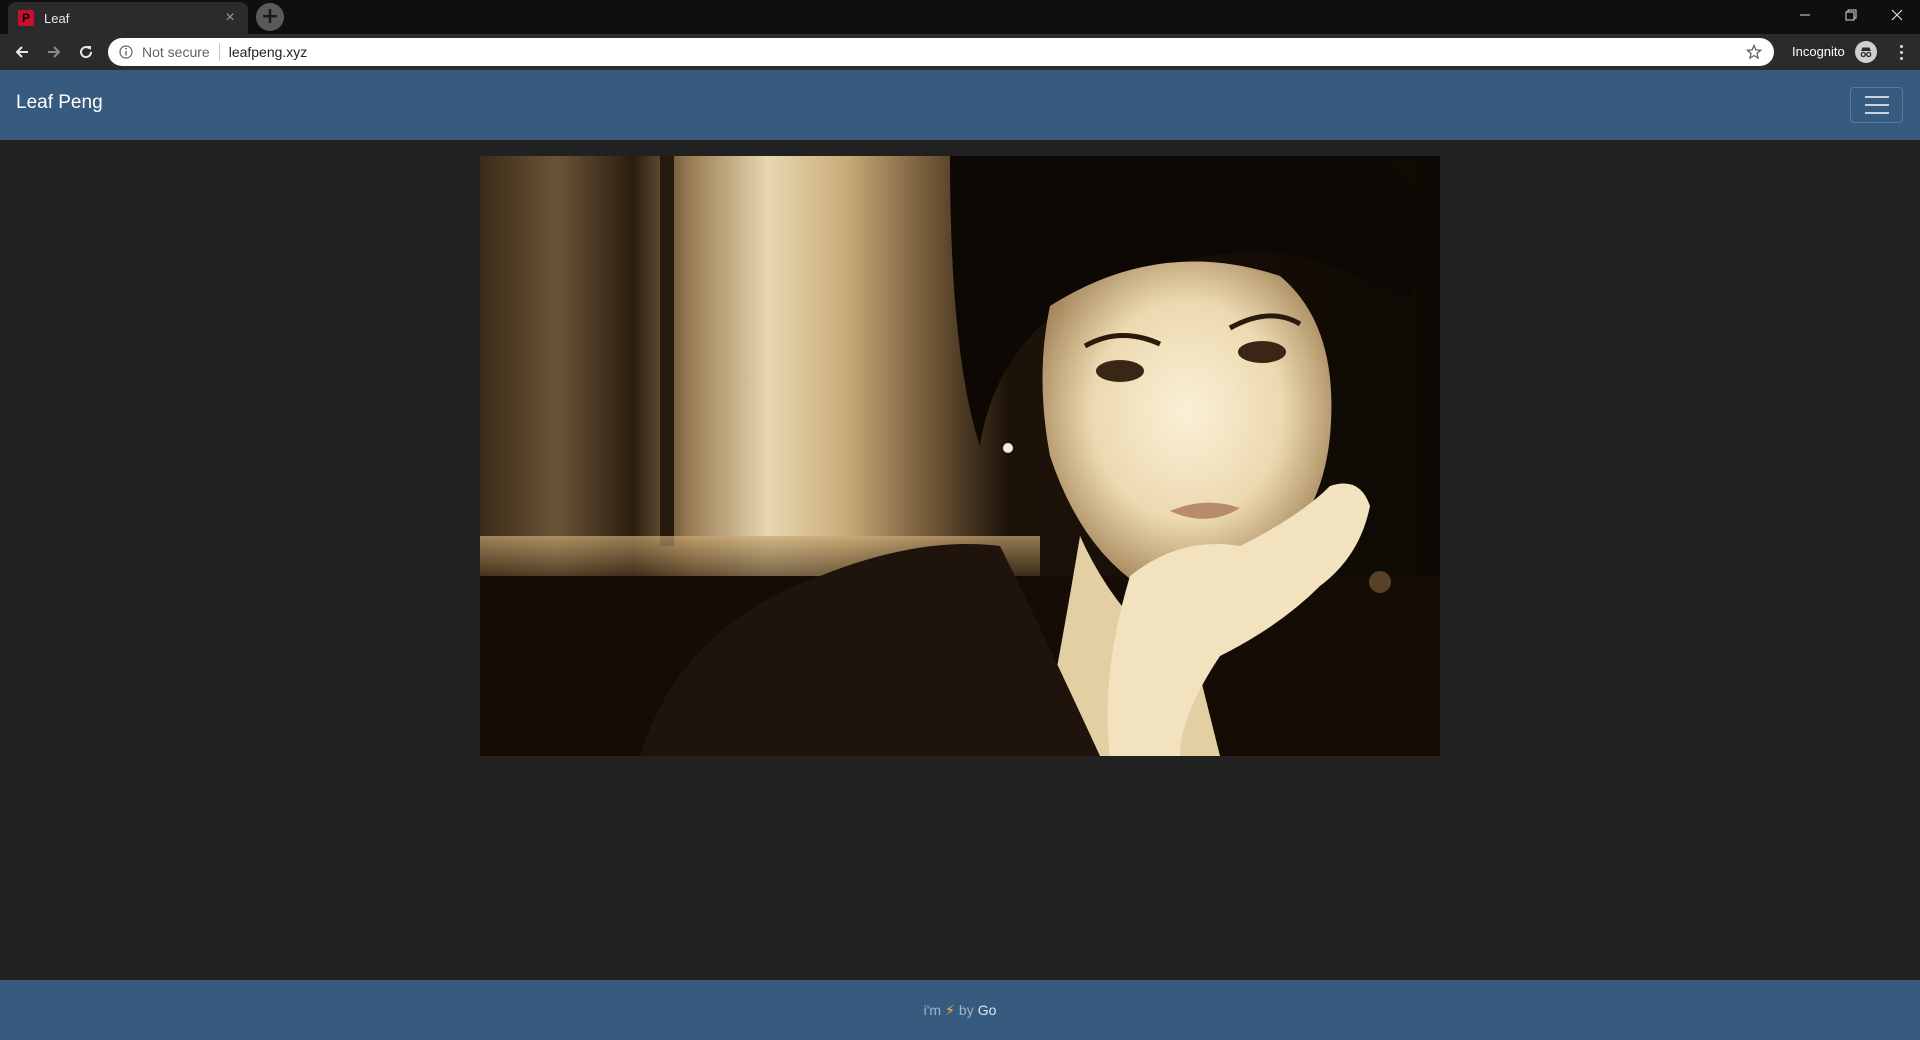  I want to click on site-navbar: Leaf Peng, so click(960, 105).